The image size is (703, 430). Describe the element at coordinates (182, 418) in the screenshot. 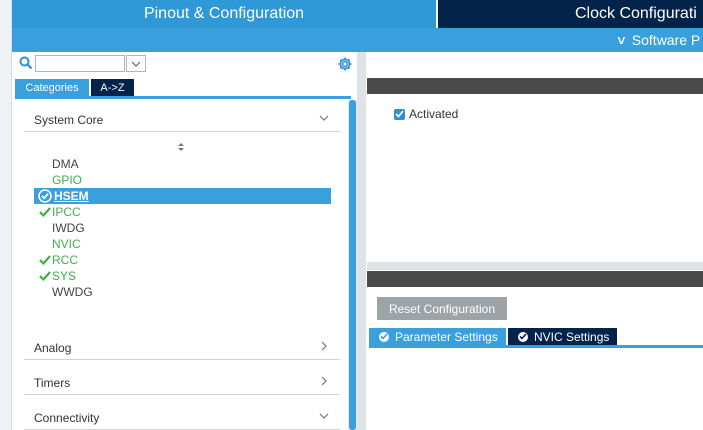

I see `category-connectivity: Connectivity` at that location.